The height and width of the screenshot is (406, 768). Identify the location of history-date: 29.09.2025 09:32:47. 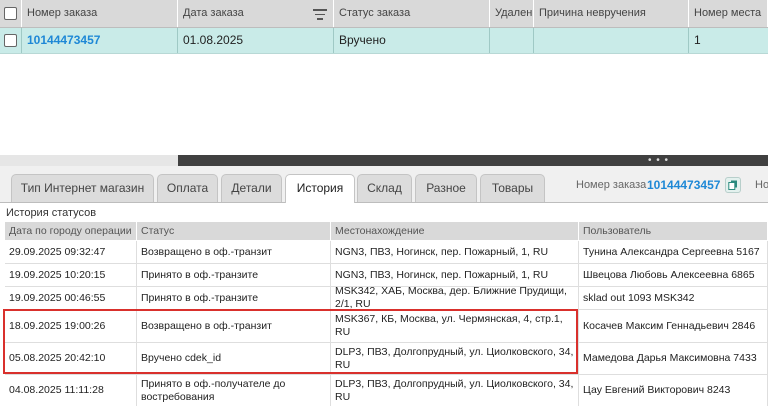
(71, 252).